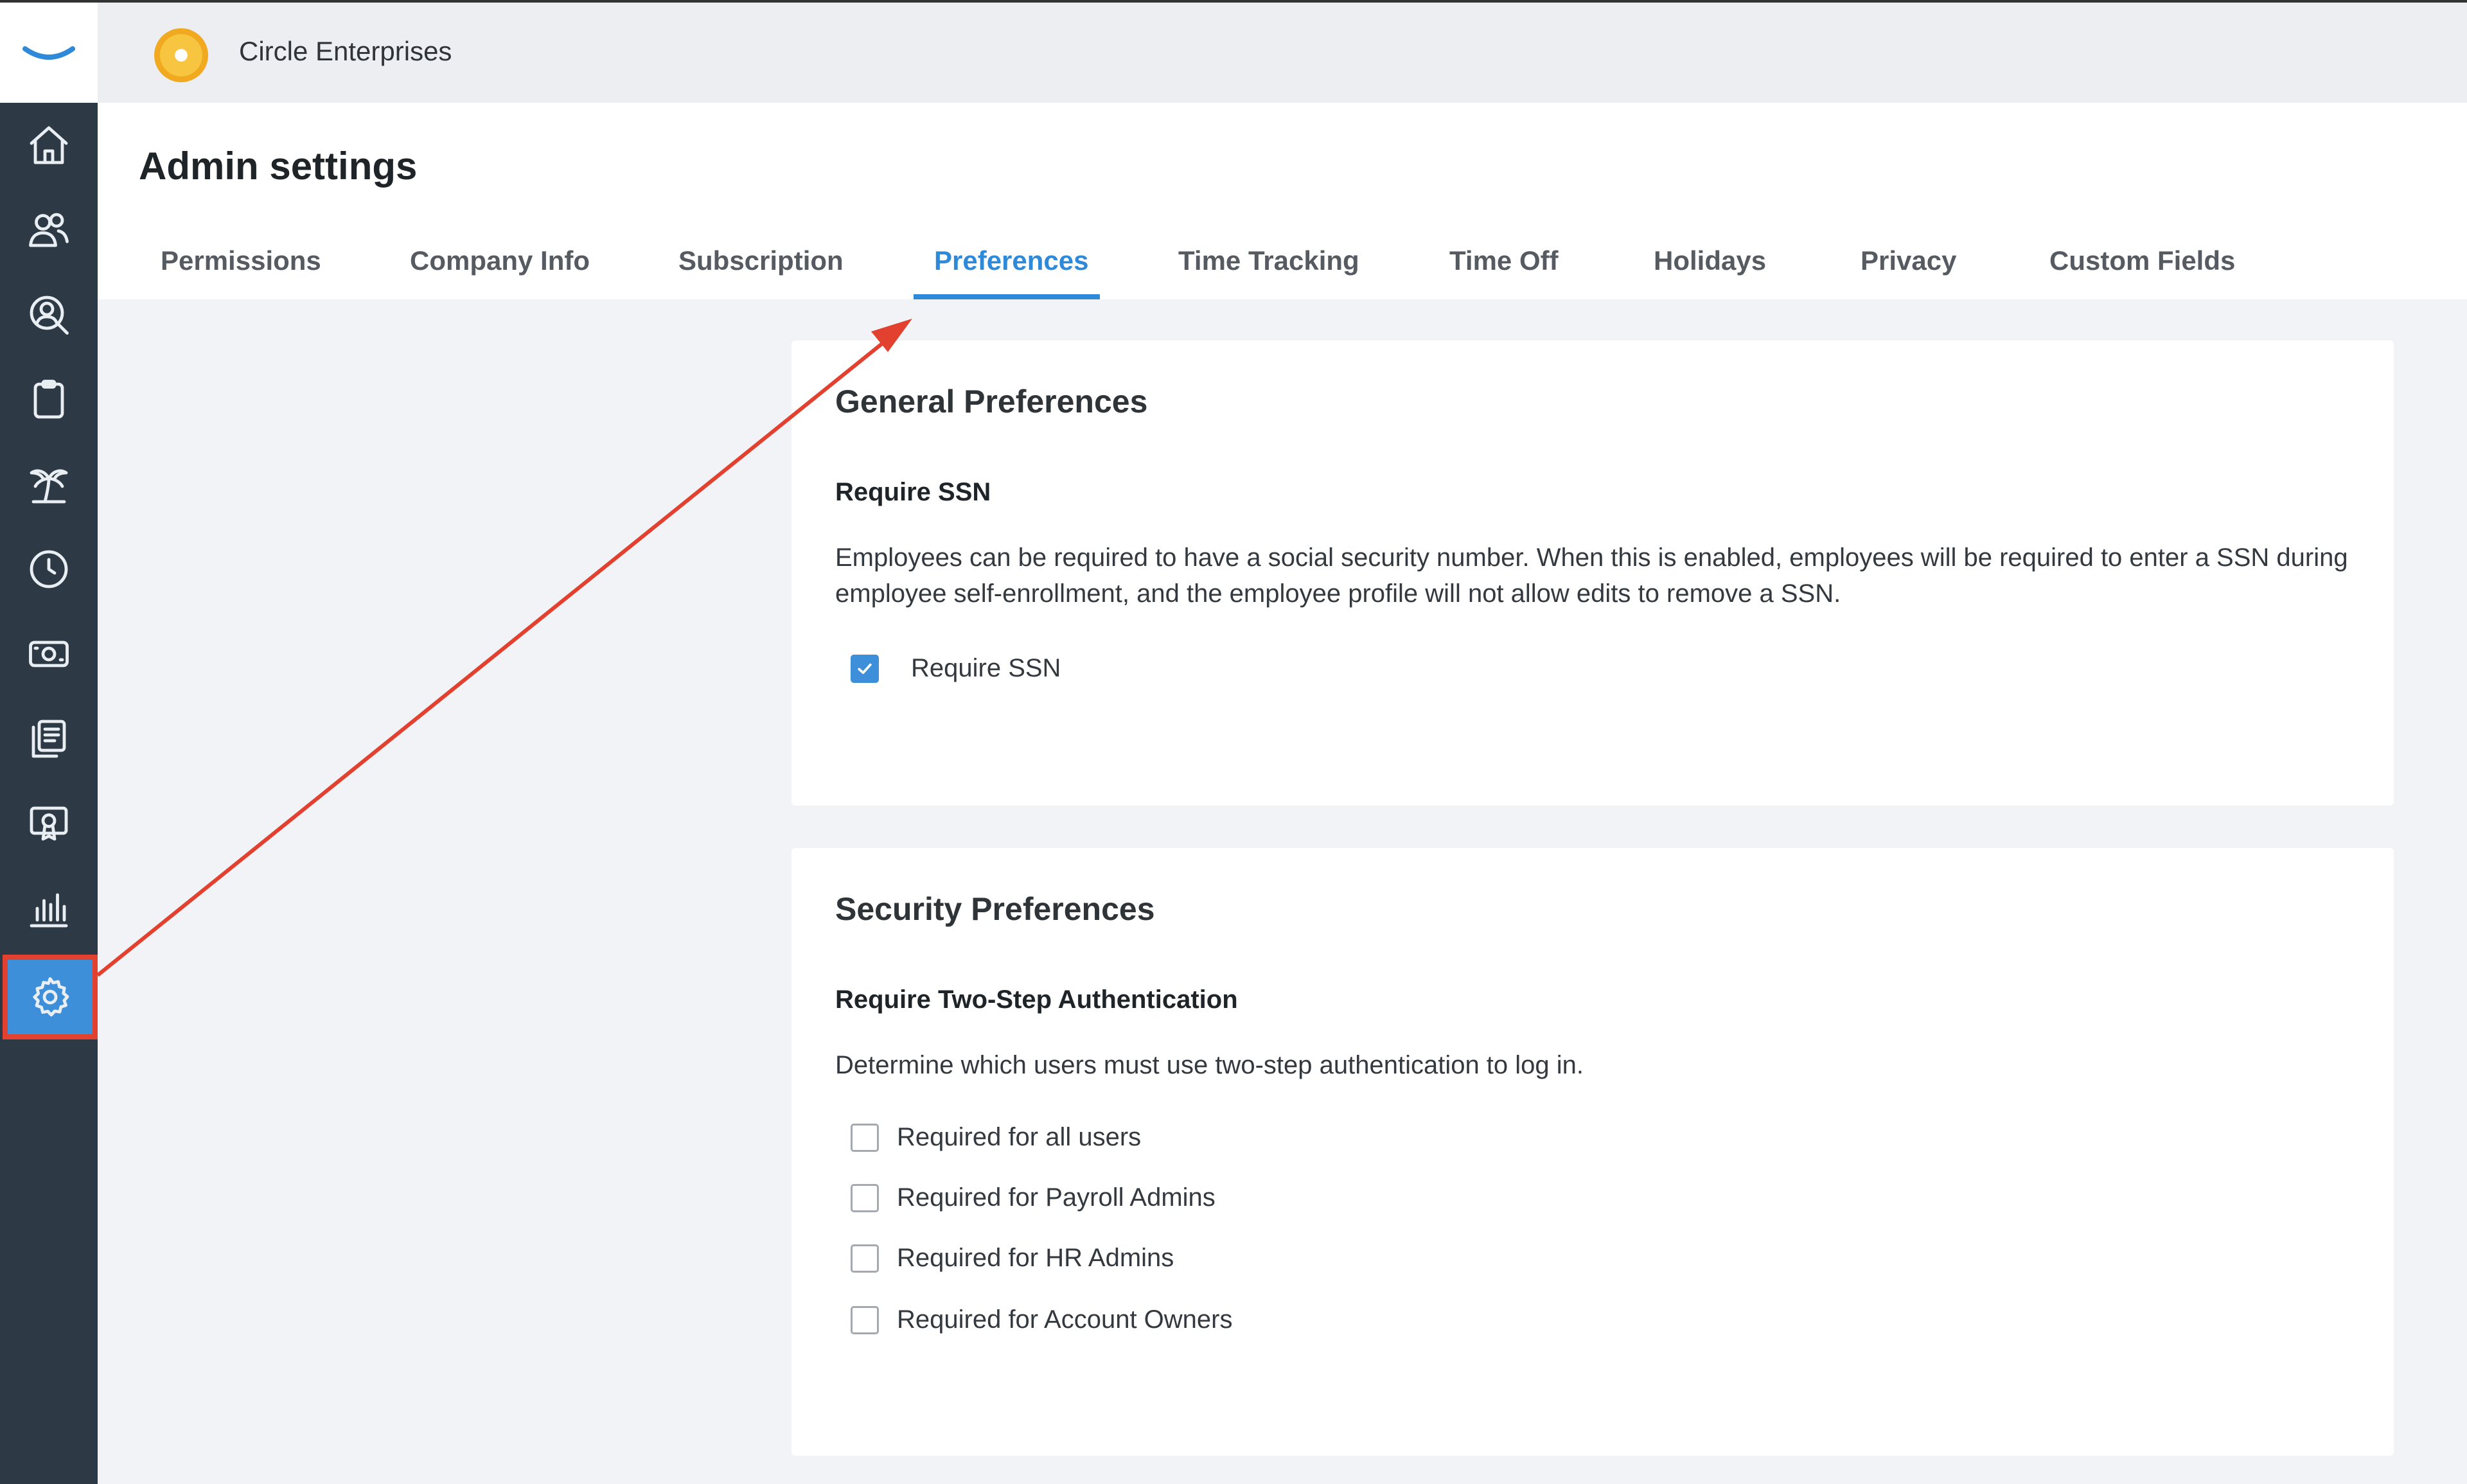 This screenshot has height=1484, width=2467. Describe the element at coordinates (2142, 268) in the screenshot. I see `tab-custom-fields: Custom Fields` at that location.